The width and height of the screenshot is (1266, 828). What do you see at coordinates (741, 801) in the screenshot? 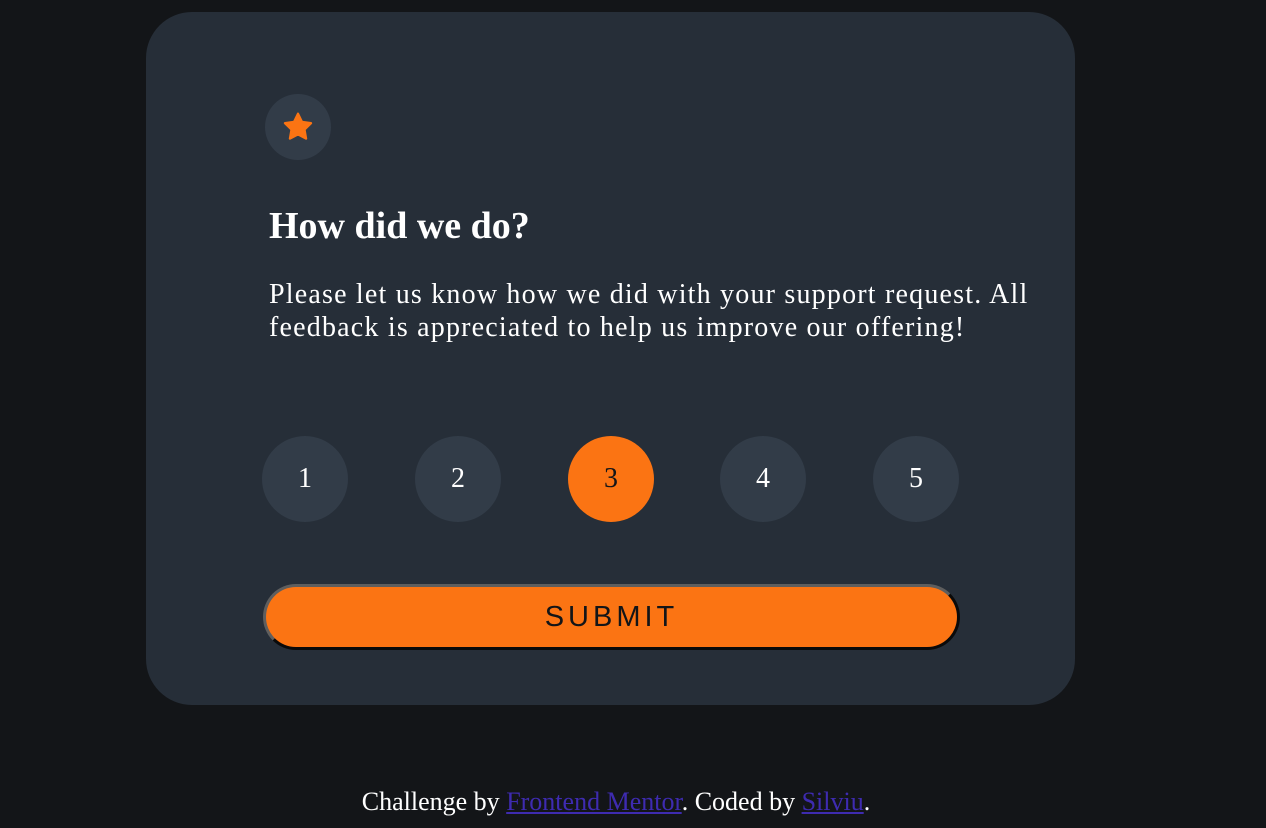
I see `footer-middle: . Coded by` at bounding box center [741, 801].